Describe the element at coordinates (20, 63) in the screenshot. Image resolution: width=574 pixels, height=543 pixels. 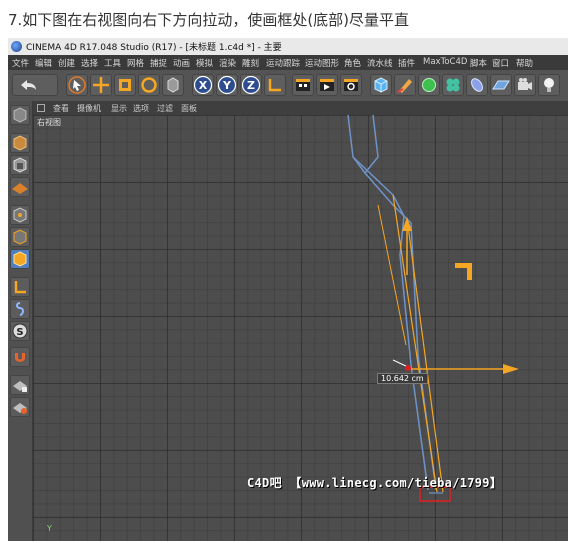
I see `menu-item-file: 文件` at that location.